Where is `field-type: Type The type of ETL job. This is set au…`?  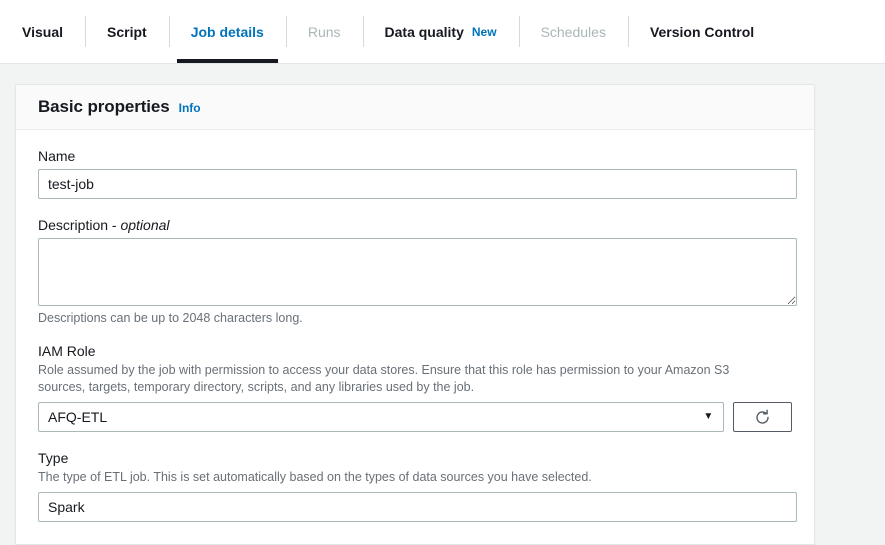 field-type: Type The type of ETL job. This is set au… is located at coordinates (417, 486).